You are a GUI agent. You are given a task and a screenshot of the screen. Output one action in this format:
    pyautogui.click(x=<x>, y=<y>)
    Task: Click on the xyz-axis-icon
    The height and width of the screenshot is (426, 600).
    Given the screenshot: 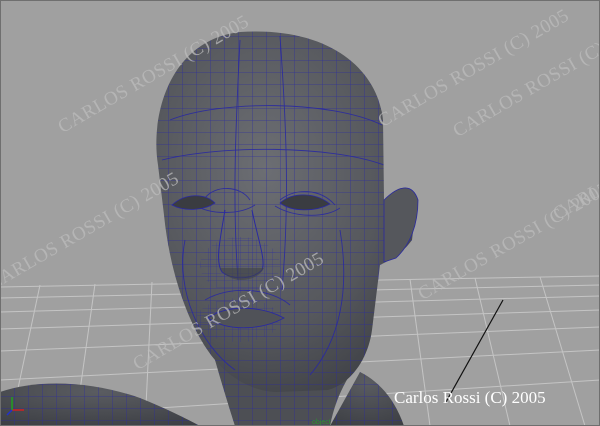 What is the action you would take?
    pyautogui.click(x=15, y=406)
    